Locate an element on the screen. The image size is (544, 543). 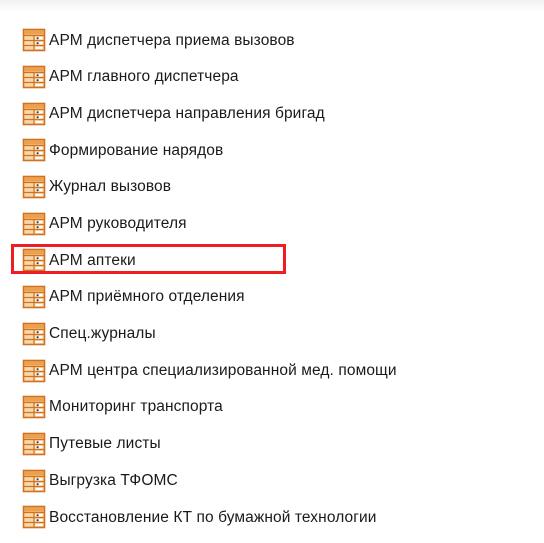
menu-item-label: Выгрузка ТФОМС is located at coordinates (113, 480).